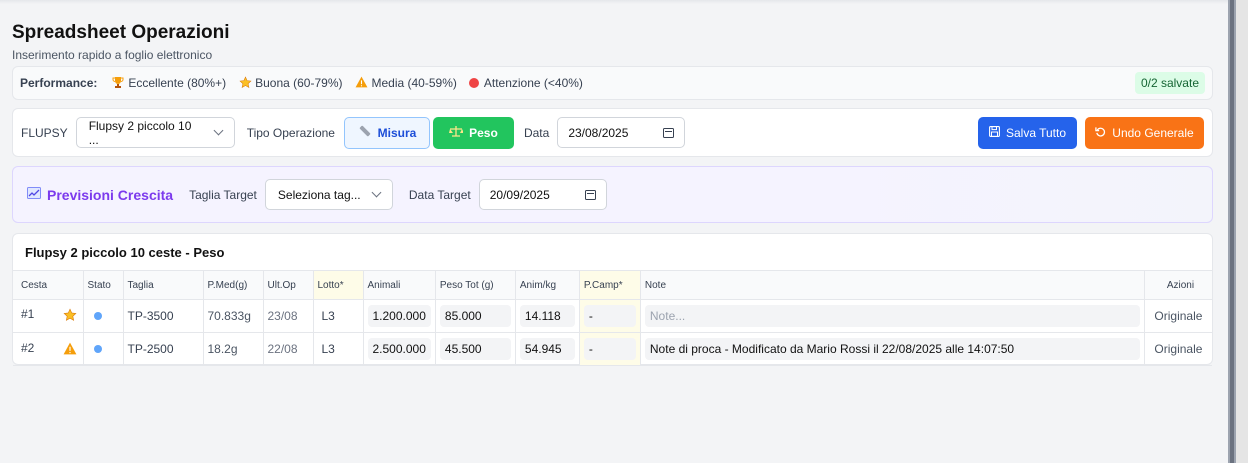 The image size is (1248, 463). What do you see at coordinates (457, 133) in the screenshot?
I see `scale-icon` at bounding box center [457, 133].